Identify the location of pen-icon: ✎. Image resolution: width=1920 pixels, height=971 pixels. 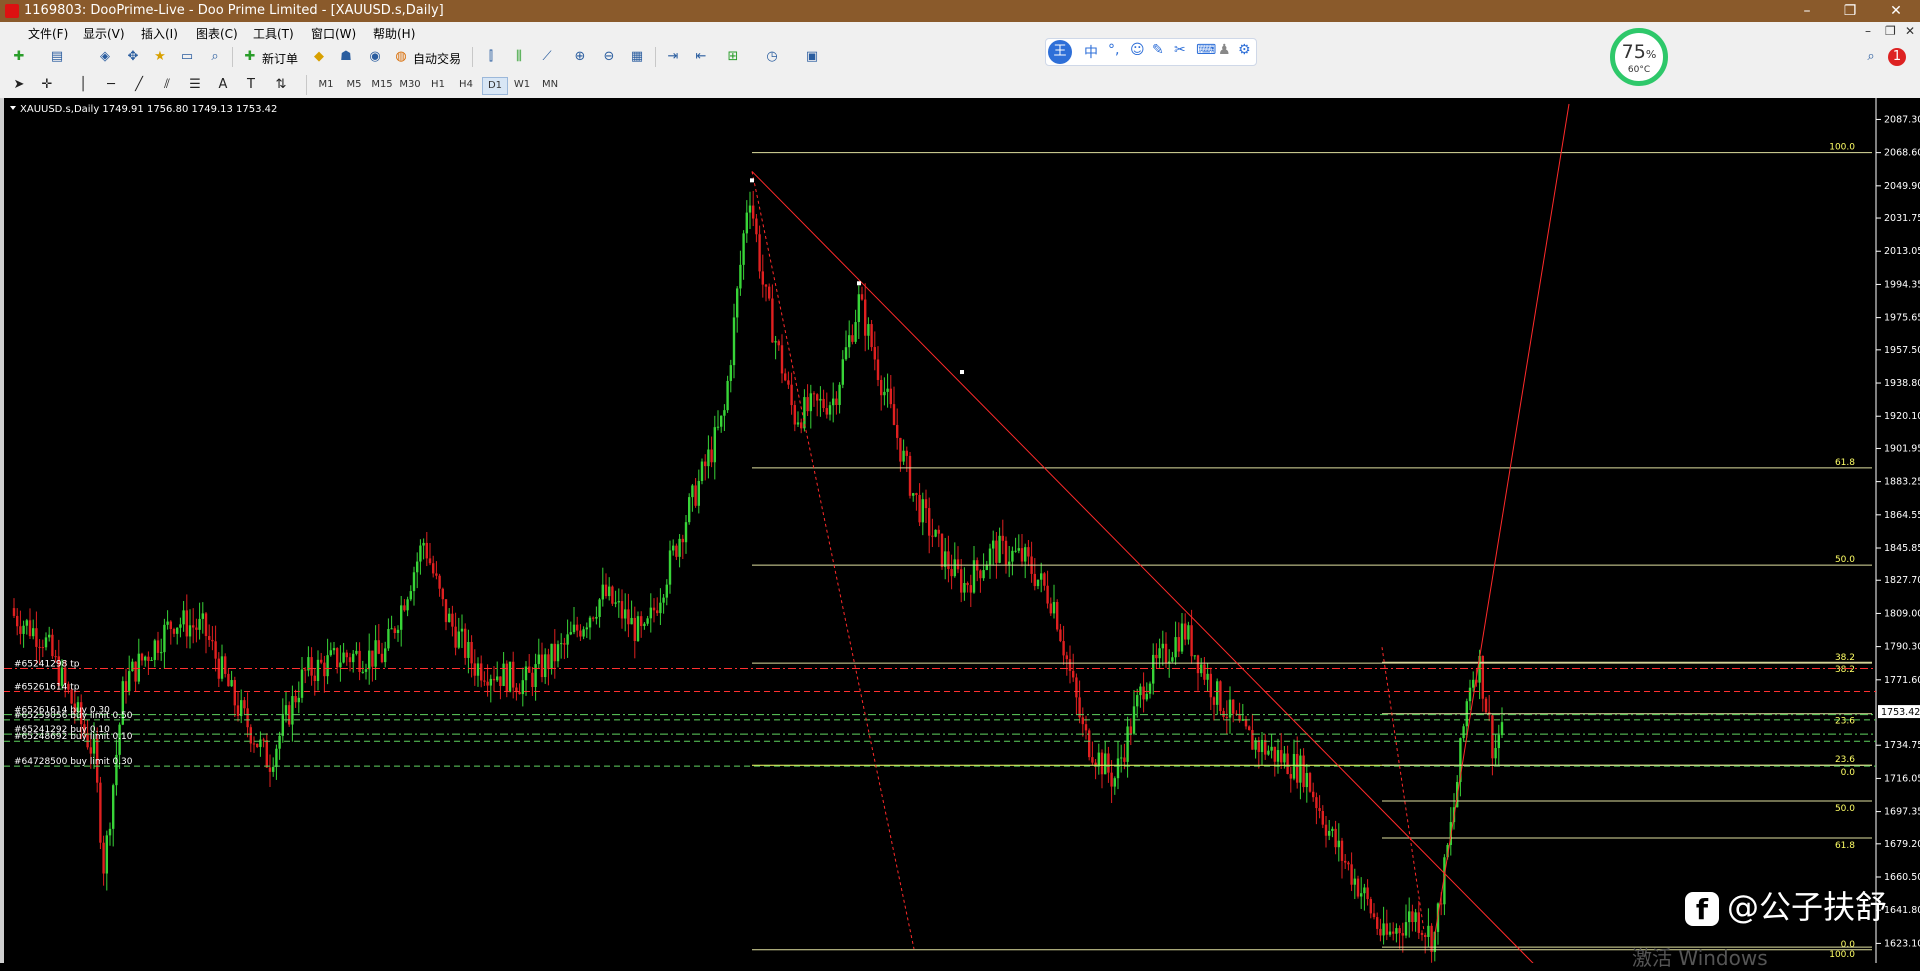
(1158, 50).